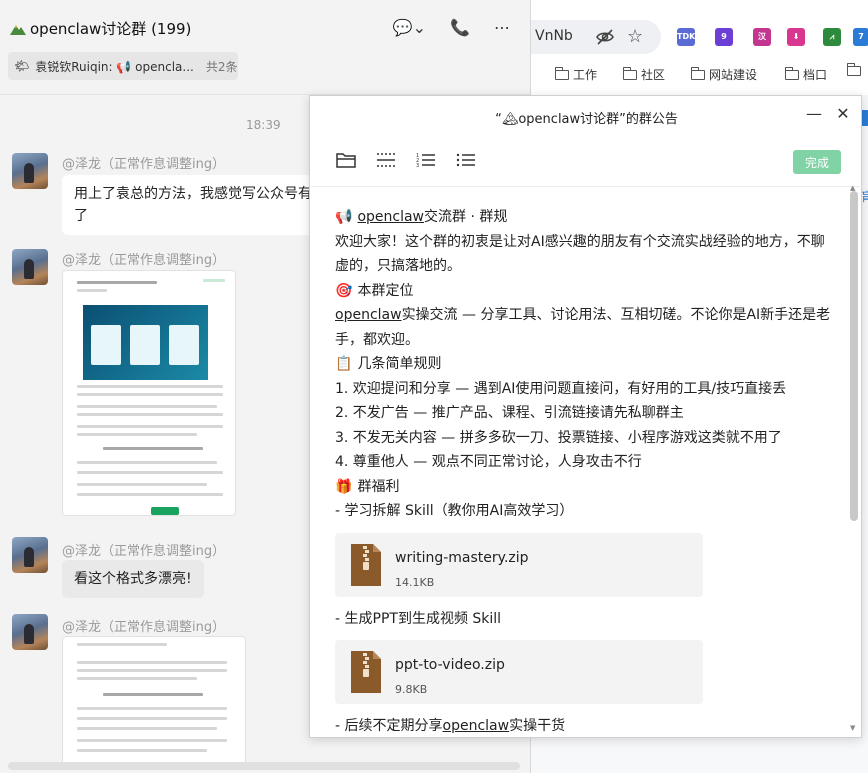 The width and height of the screenshot is (868, 773). What do you see at coordinates (264, 766) in the screenshot?
I see `horizontal-scrollbar` at bounding box center [264, 766].